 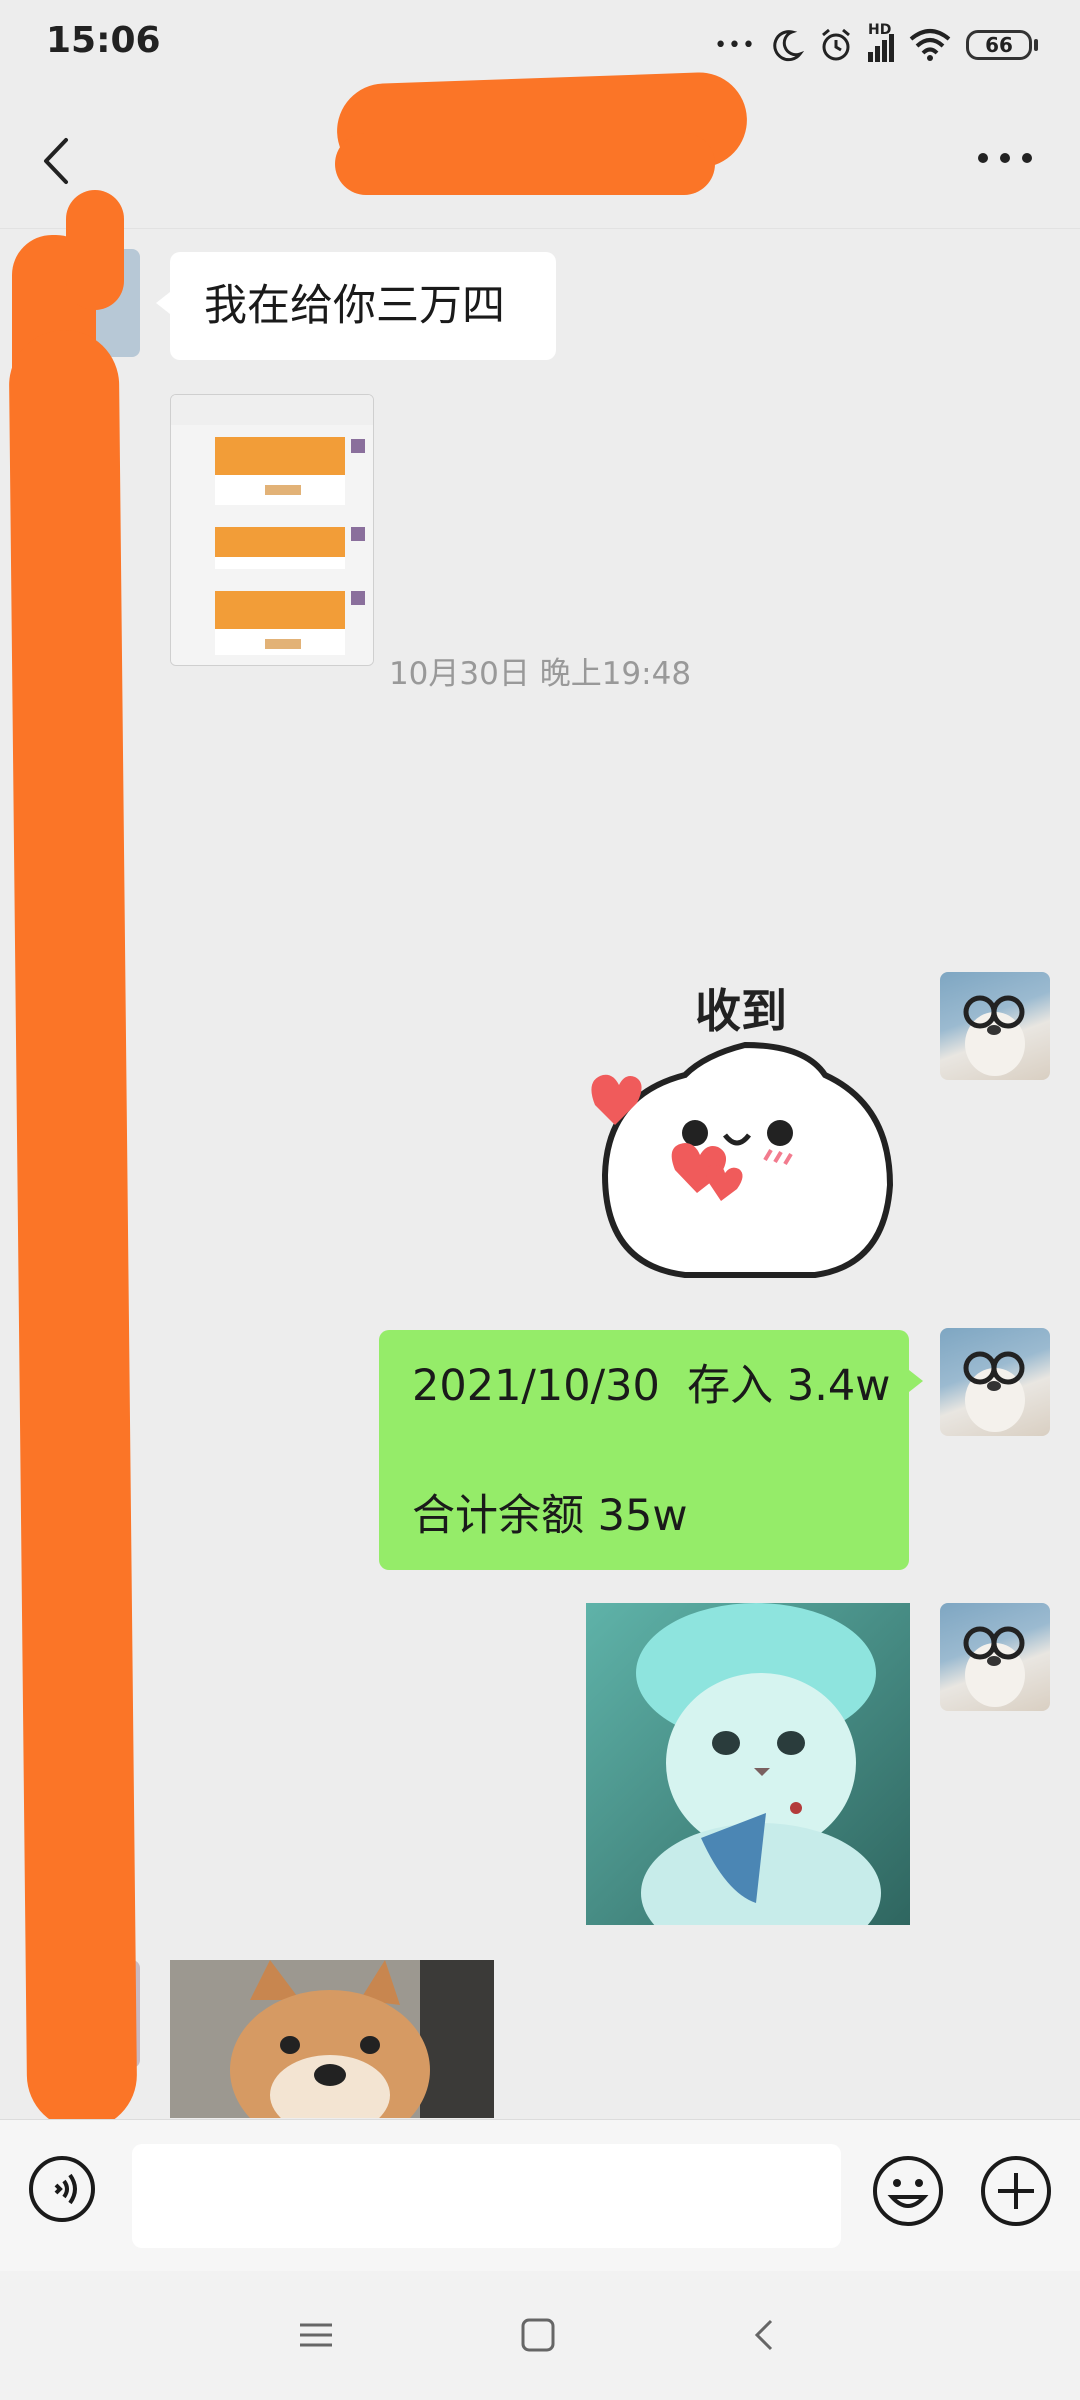 I want to click on system-back-button, so click(x=765, y=2335).